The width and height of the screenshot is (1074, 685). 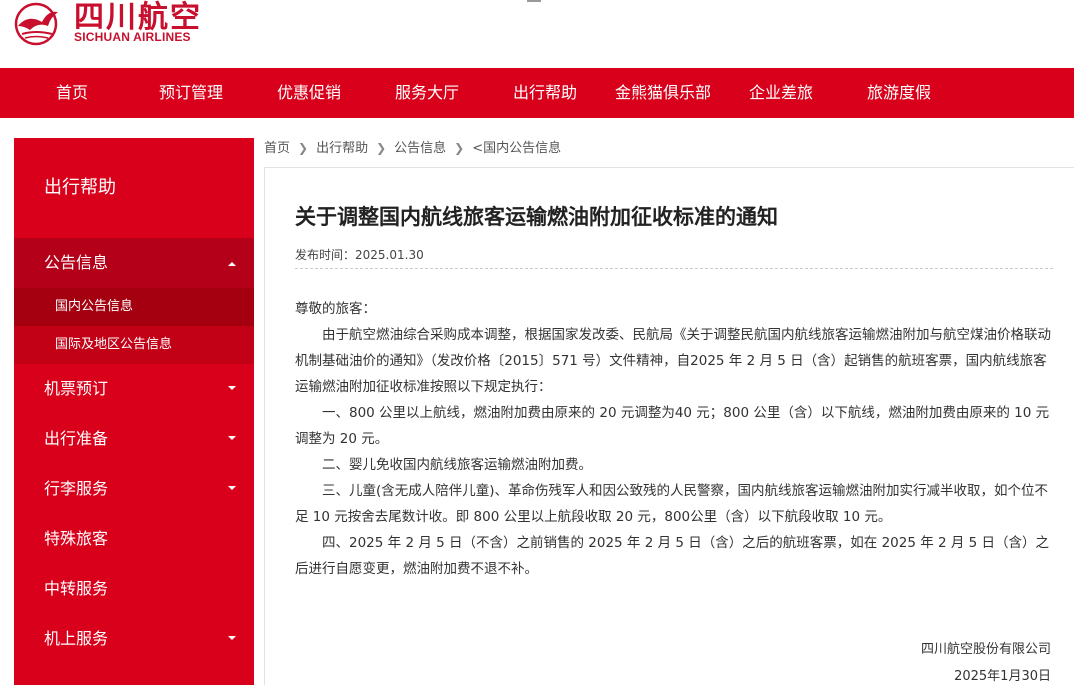 What do you see at coordinates (132, 37) in the screenshot?
I see `brand-name-en: SICHUAN AIRLINES` at bounding box center [132, 37].